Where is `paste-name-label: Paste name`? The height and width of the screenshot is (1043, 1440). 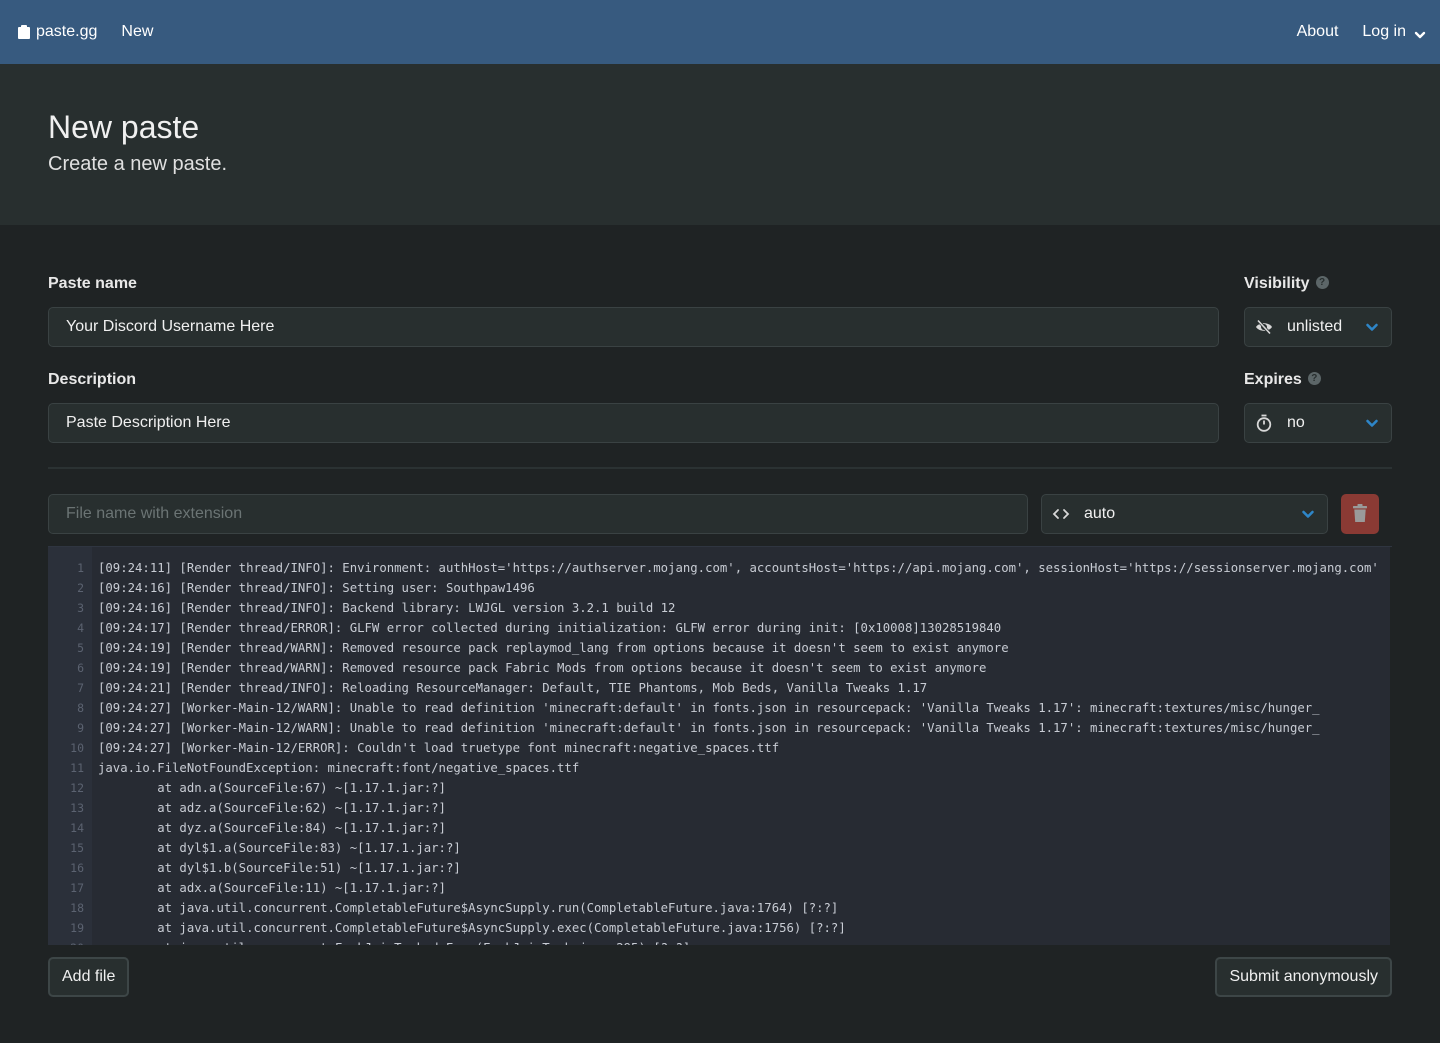 paste-name-label: Paste name is located at coordinates (92, 283).